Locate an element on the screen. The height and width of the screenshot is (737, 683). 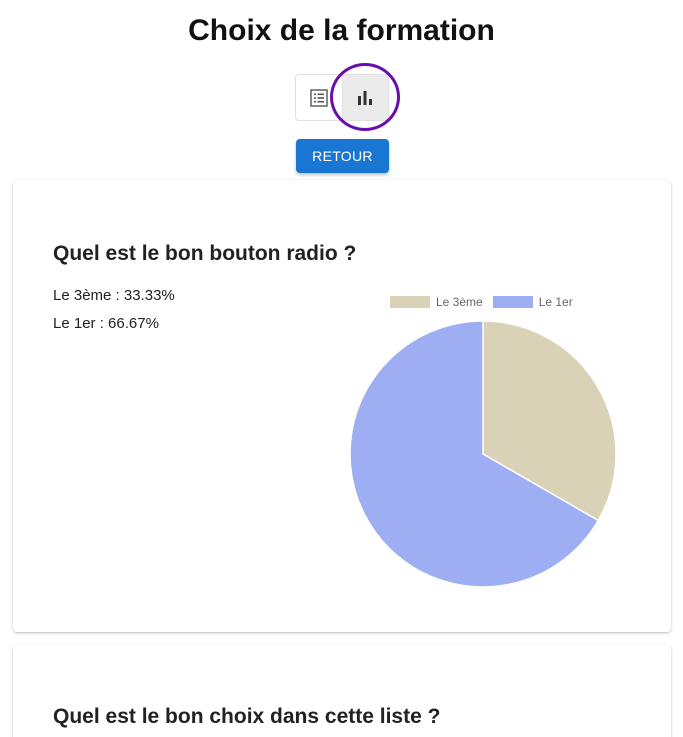
question-card: Quel est le bon choix dans cette liste ? is located at coordinates (342, 691).